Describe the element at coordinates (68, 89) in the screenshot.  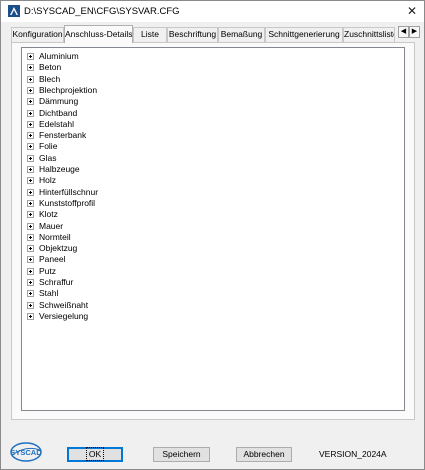
I see `tree-item-label: Blechprojektion` at that location.